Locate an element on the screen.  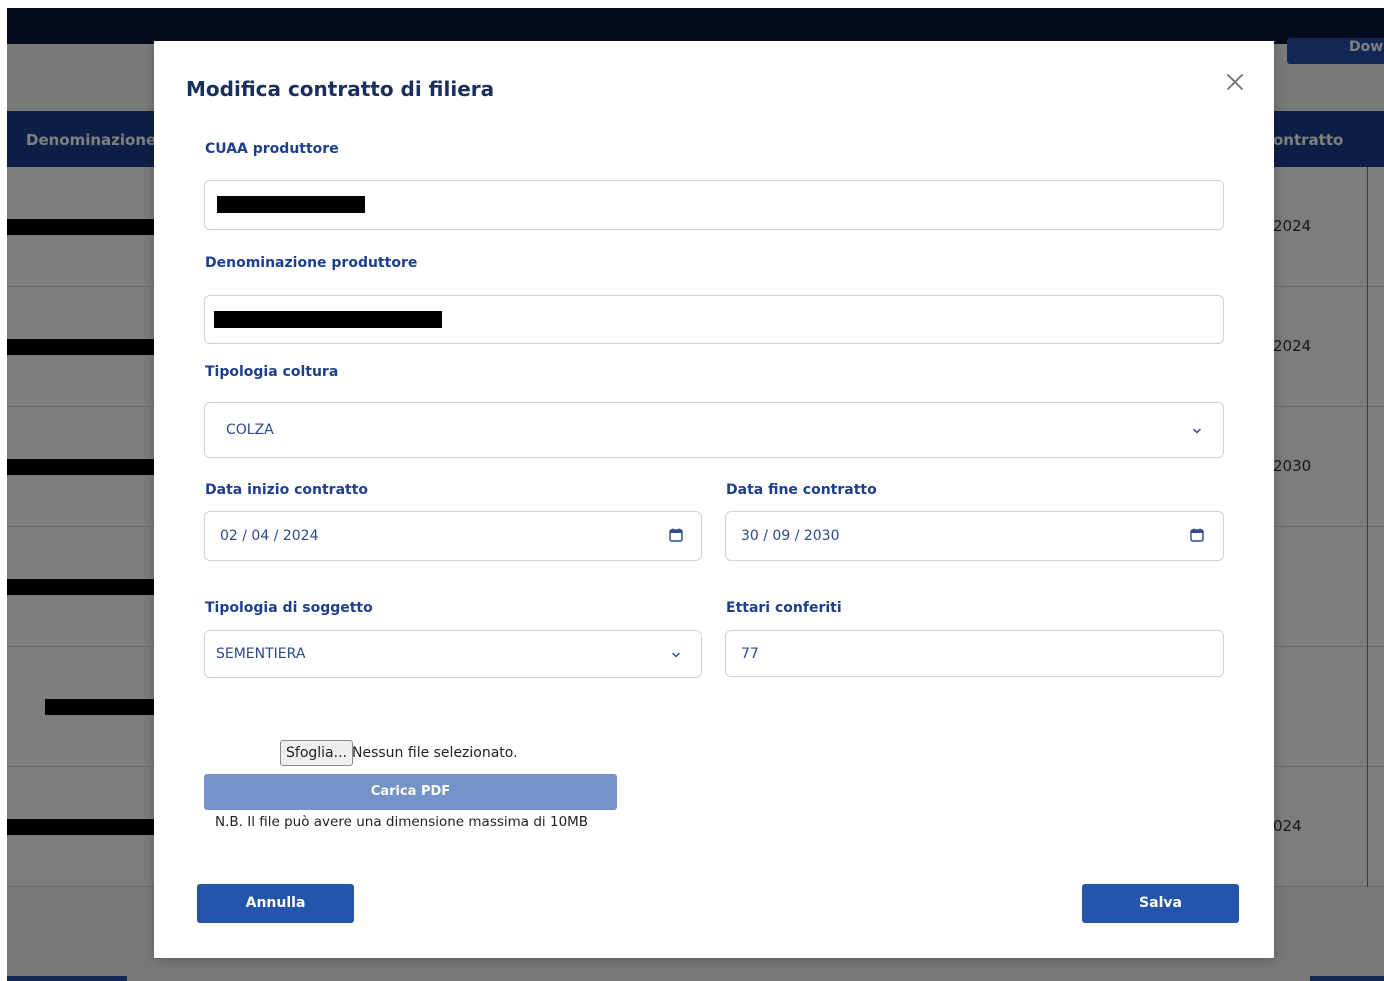
tipologia-coltura-select: COLZA is located at coordinates (714, 430).